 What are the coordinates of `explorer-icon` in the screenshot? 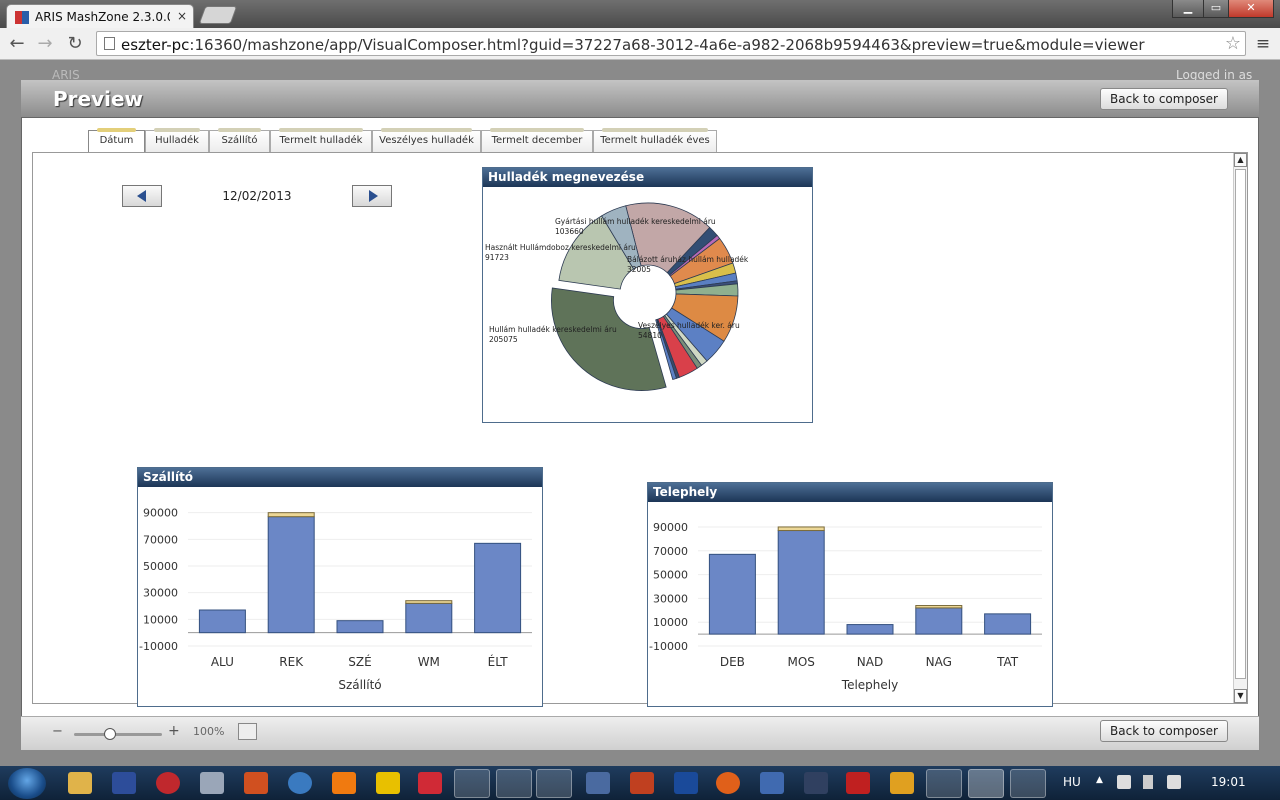 It's located at (80, 783).